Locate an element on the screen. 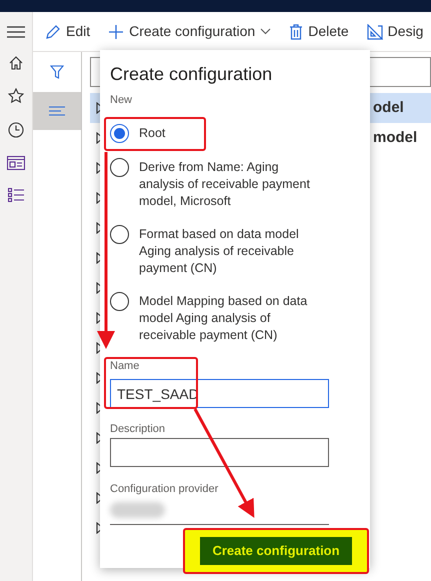 The height and width of the screenshot is (581, 431). ruler-triangle-icon is located at coordinates (374, 32).